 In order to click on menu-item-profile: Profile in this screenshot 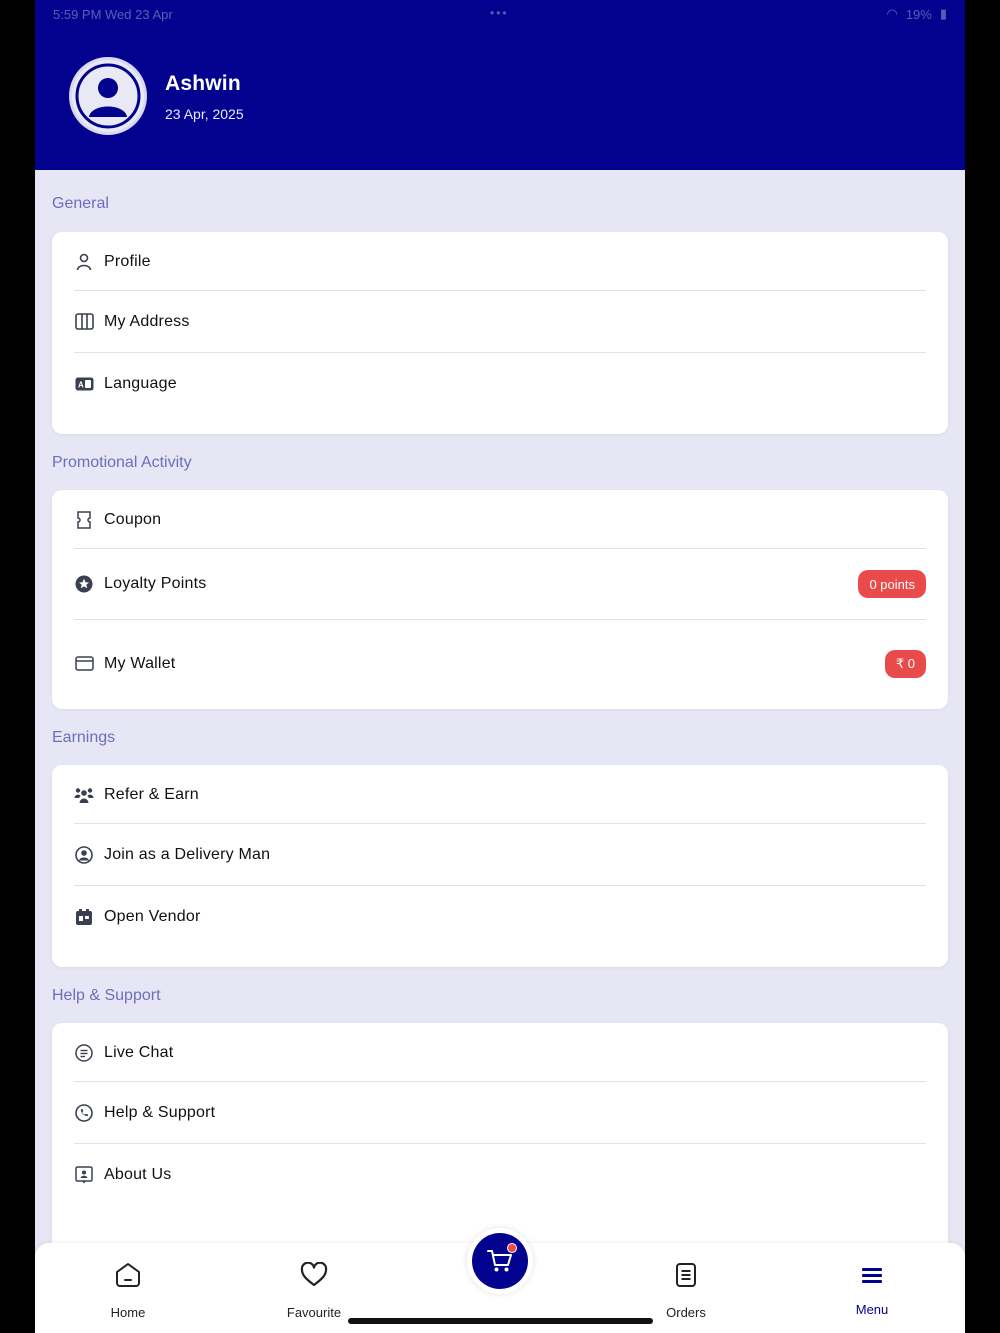, I will do `click(500, 261)`.